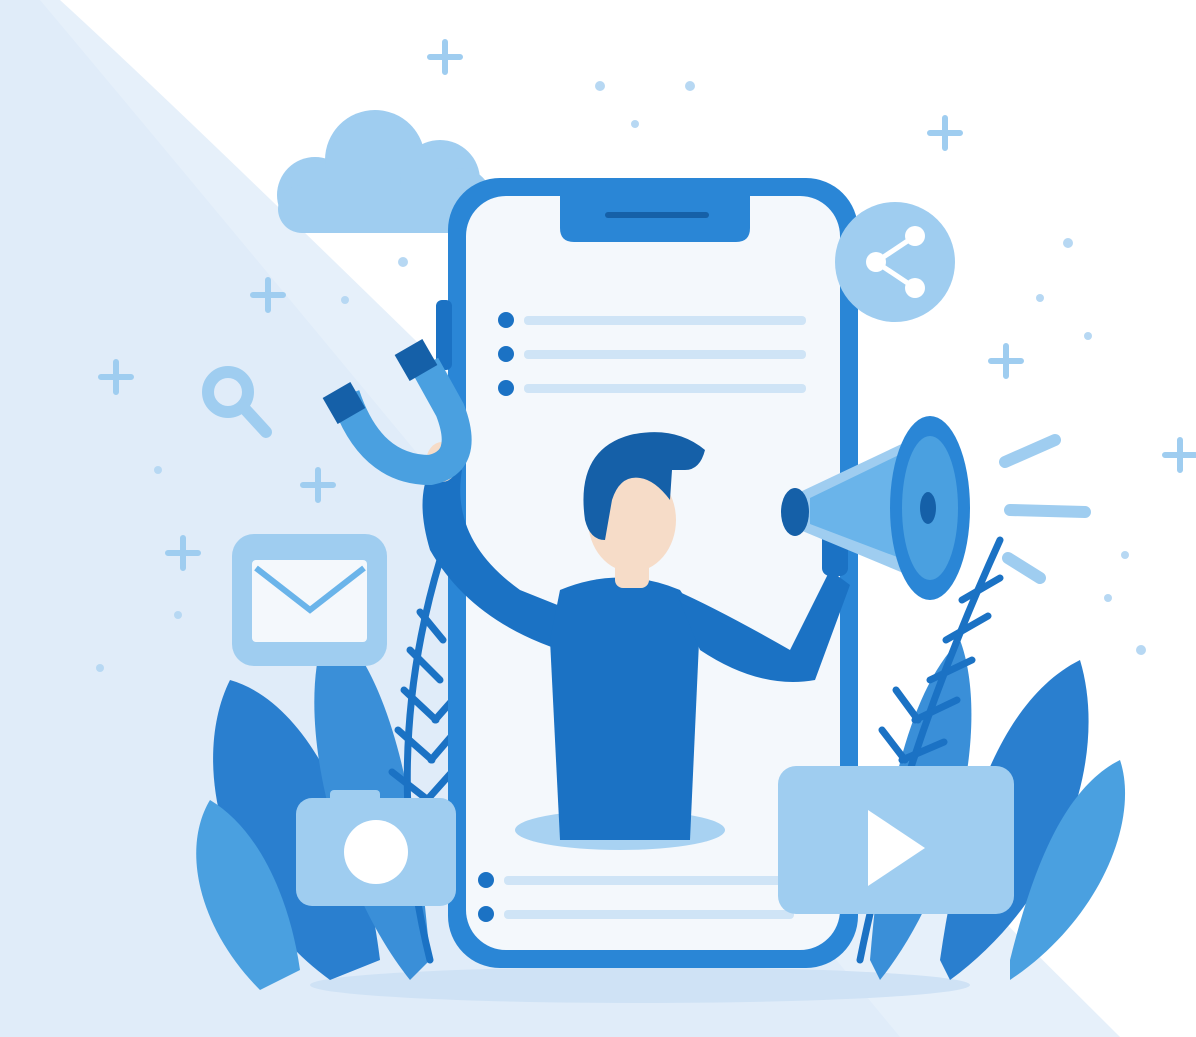 The width and height of the screenshot is (1196, 1037). Describe the element at coordinates (1045, 509) in the screenshot. I see `megaphone-sound-lines` at that location.